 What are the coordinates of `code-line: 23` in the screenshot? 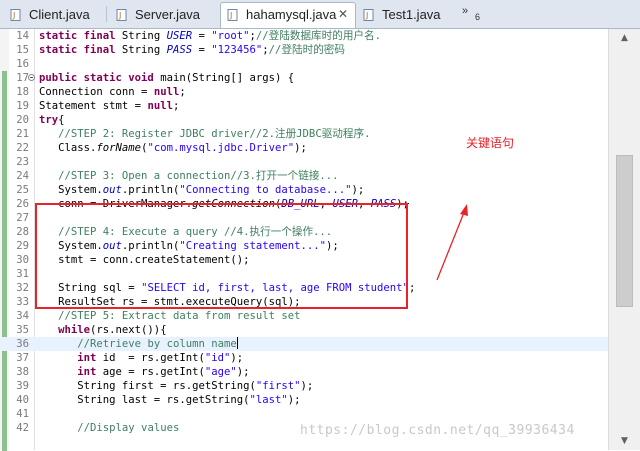 It's located at (304, 162).